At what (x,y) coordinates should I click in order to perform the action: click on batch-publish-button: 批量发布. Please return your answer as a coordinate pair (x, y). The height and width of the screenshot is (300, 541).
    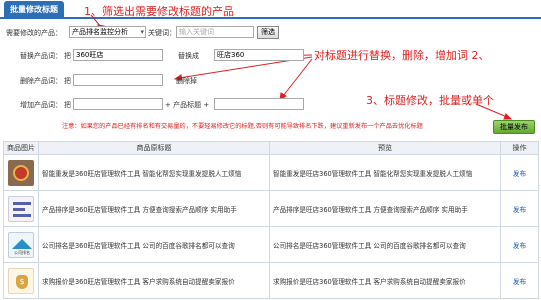
    Looking at the image, I should click on (514, 127).